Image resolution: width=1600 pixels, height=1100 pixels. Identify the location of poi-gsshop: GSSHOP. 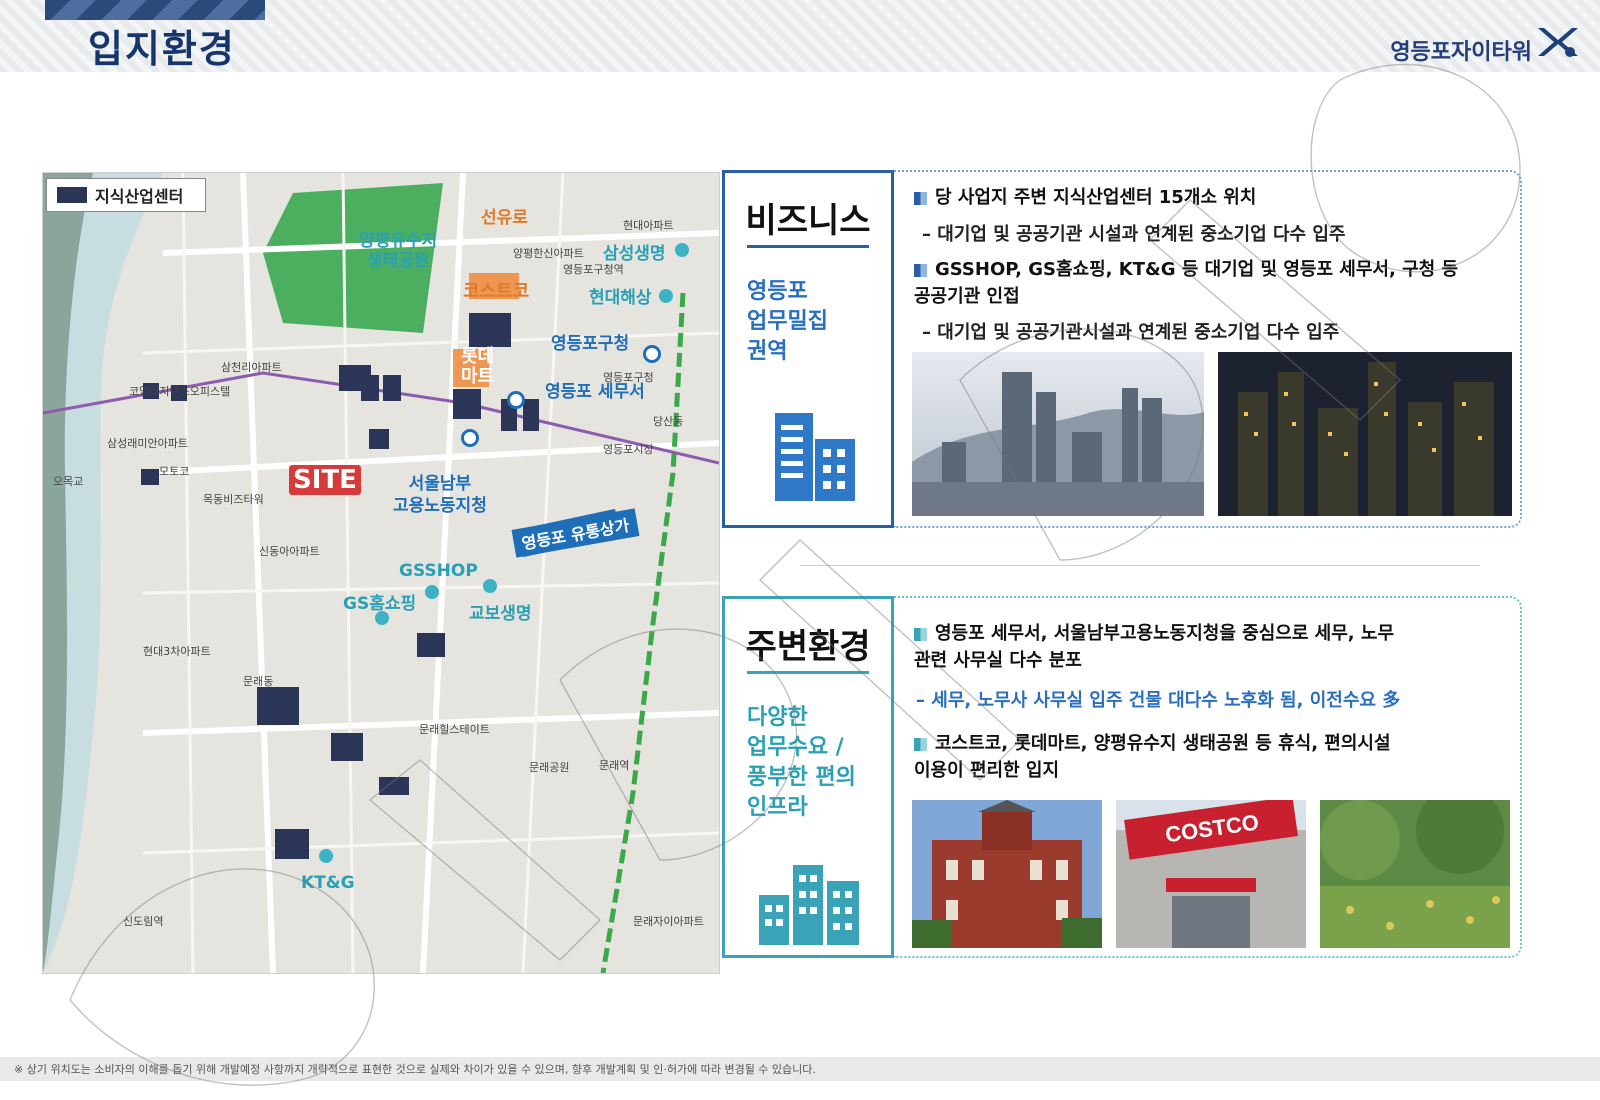
(438, 571).